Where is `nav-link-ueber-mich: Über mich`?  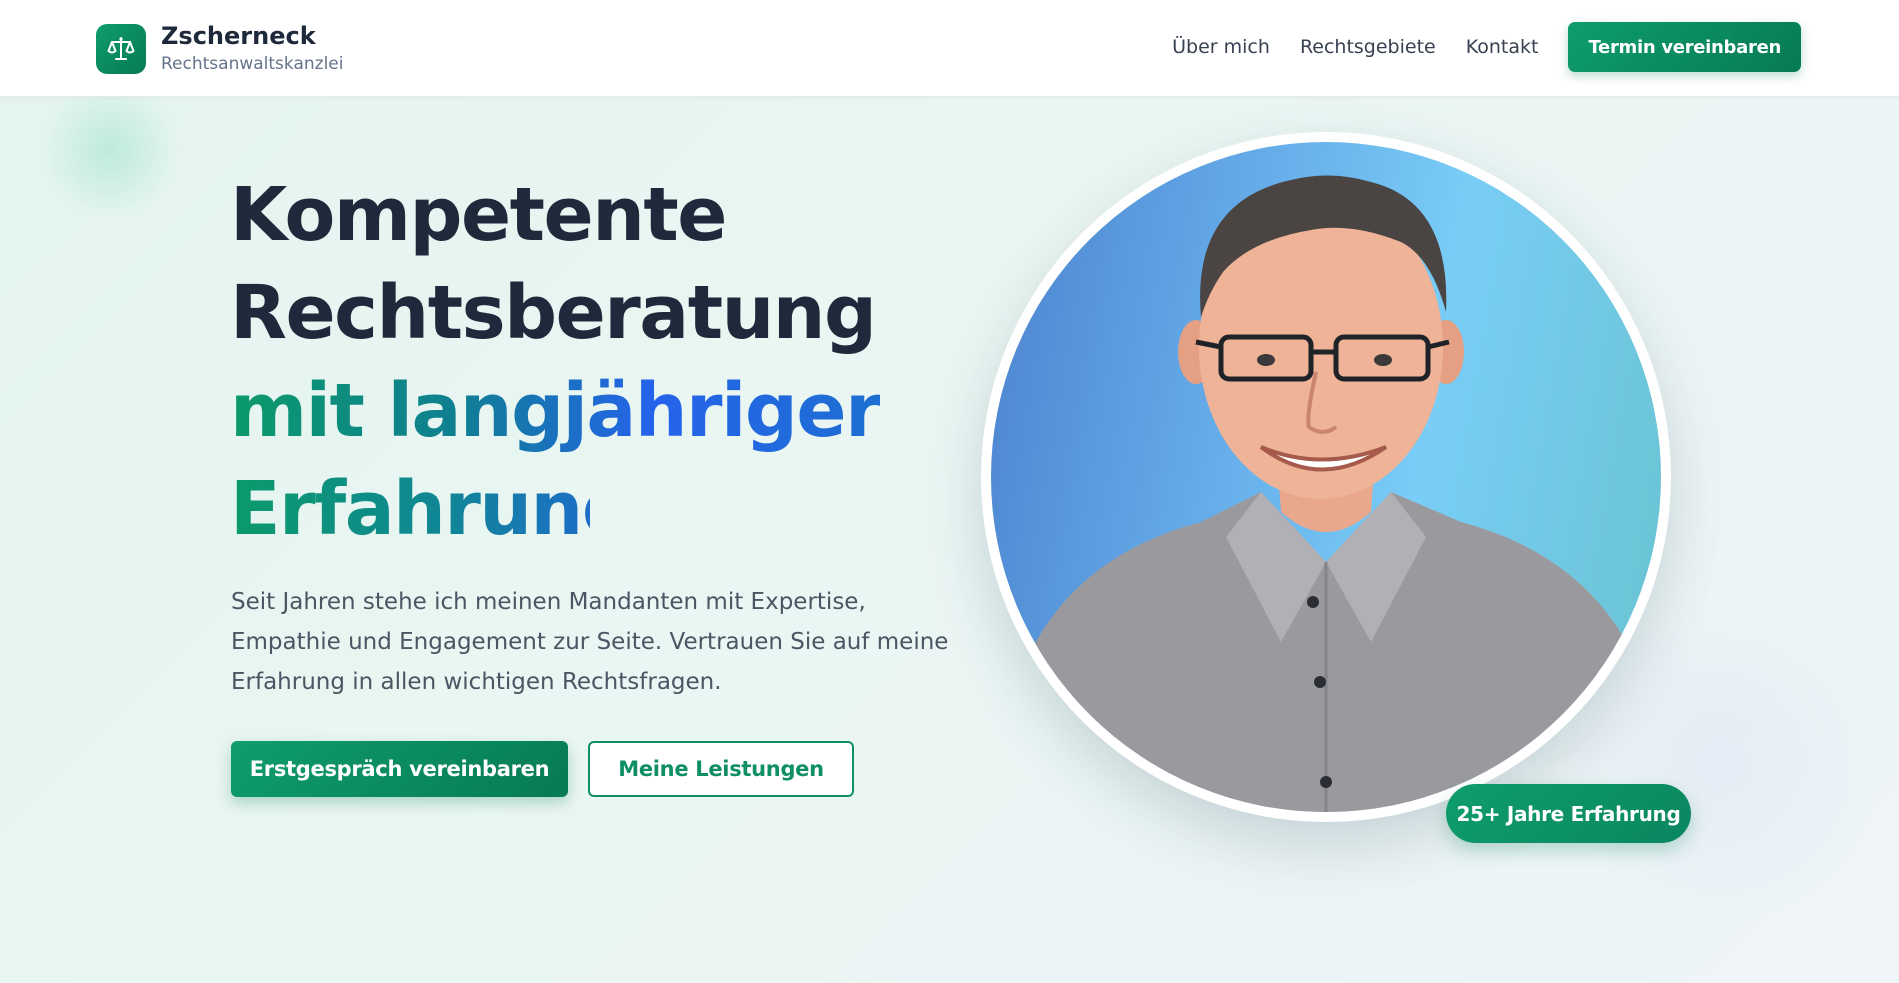 nav-link-ueber-mich: Über mich is located at coordinates (1221, 47).